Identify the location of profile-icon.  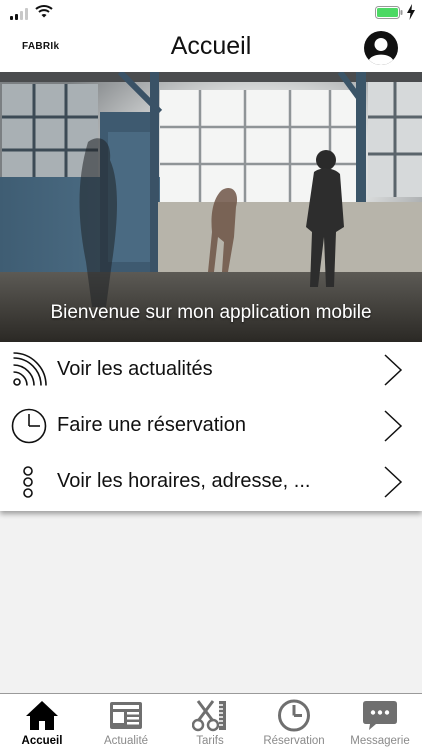
(381, 48).